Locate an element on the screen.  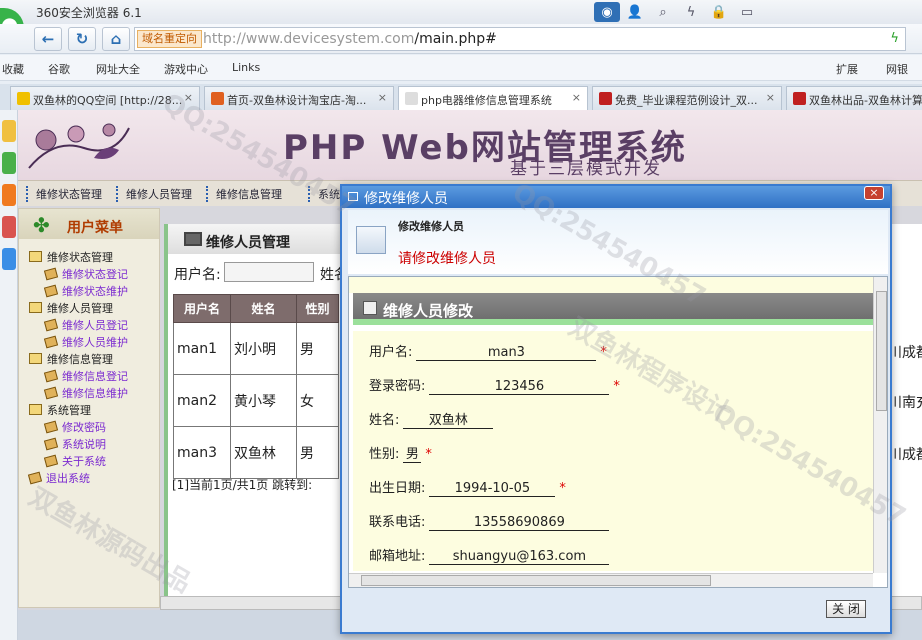
back-button: ← is located at coordinates (48, 39).